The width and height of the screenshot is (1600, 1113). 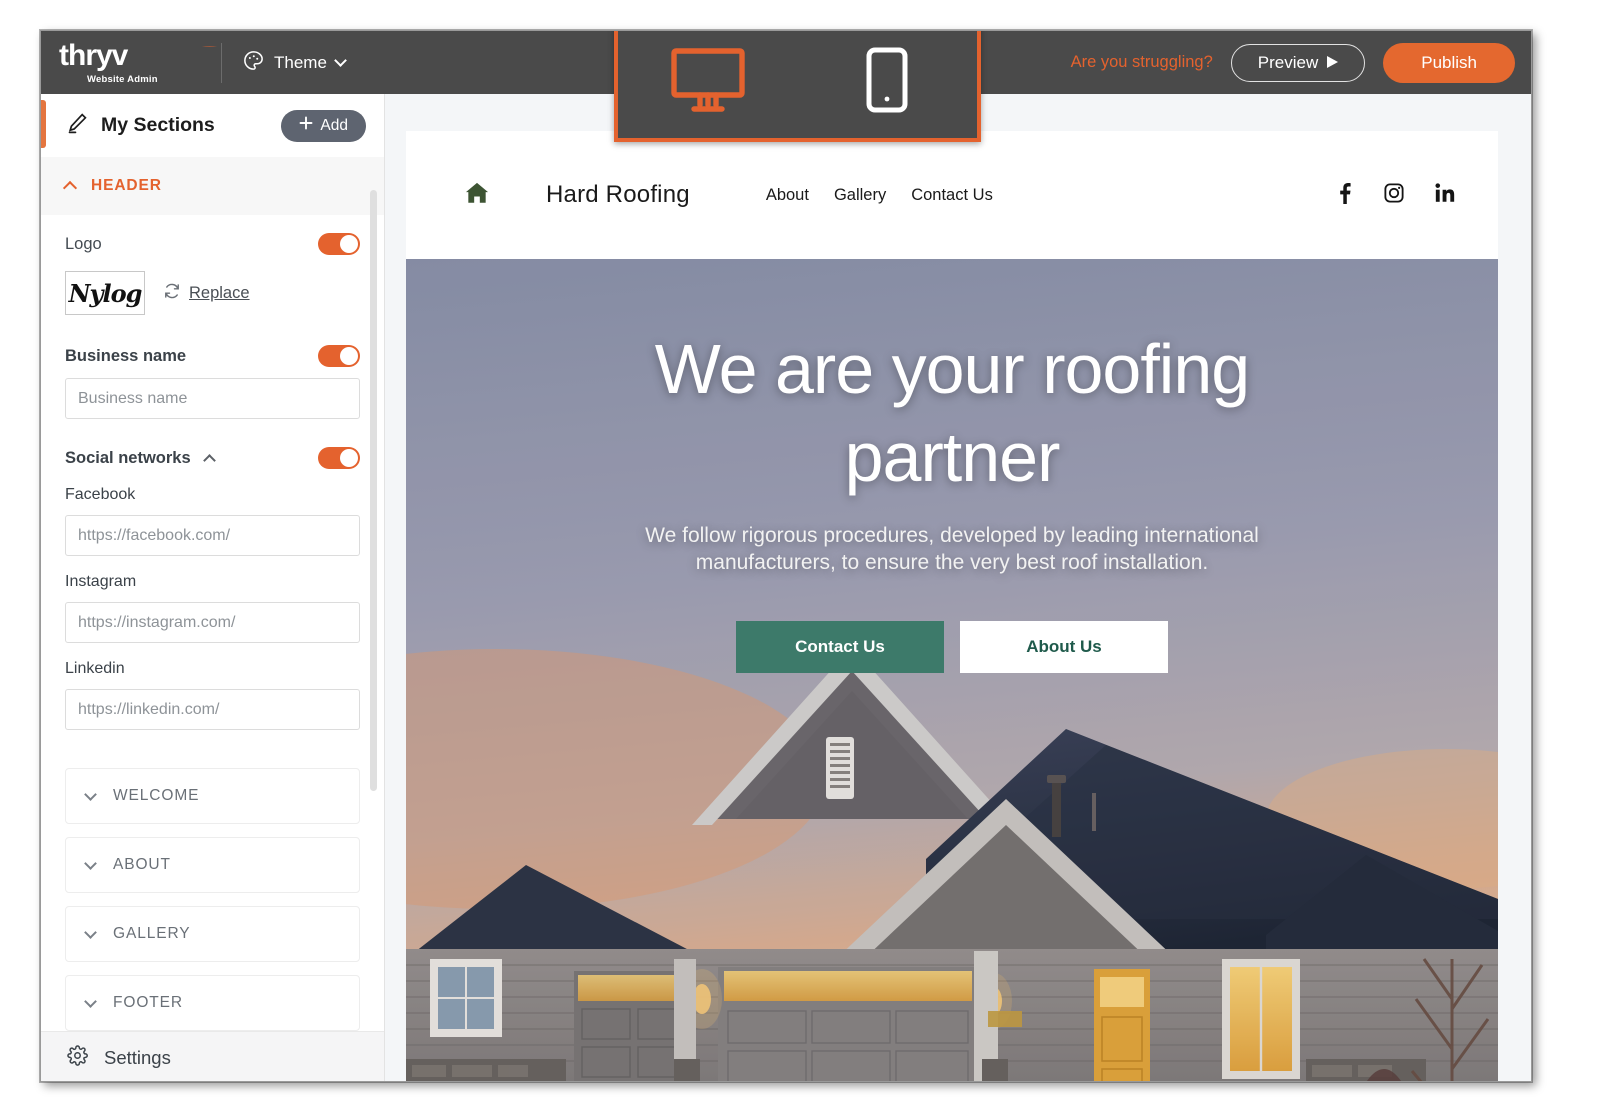 What do you see at coordinates (212, 244) in the screenshot?
I see `logo-row: Logo` at bounding box center [212, 244].